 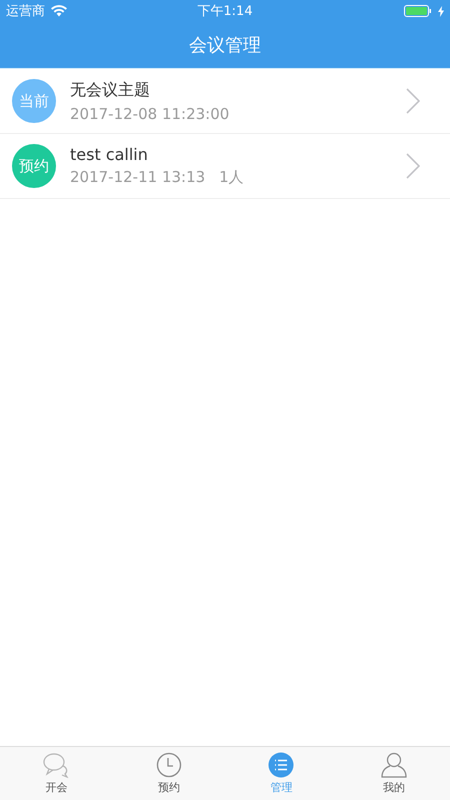 I want to click on meeting-title: test callin, so click(x=109, y=154).